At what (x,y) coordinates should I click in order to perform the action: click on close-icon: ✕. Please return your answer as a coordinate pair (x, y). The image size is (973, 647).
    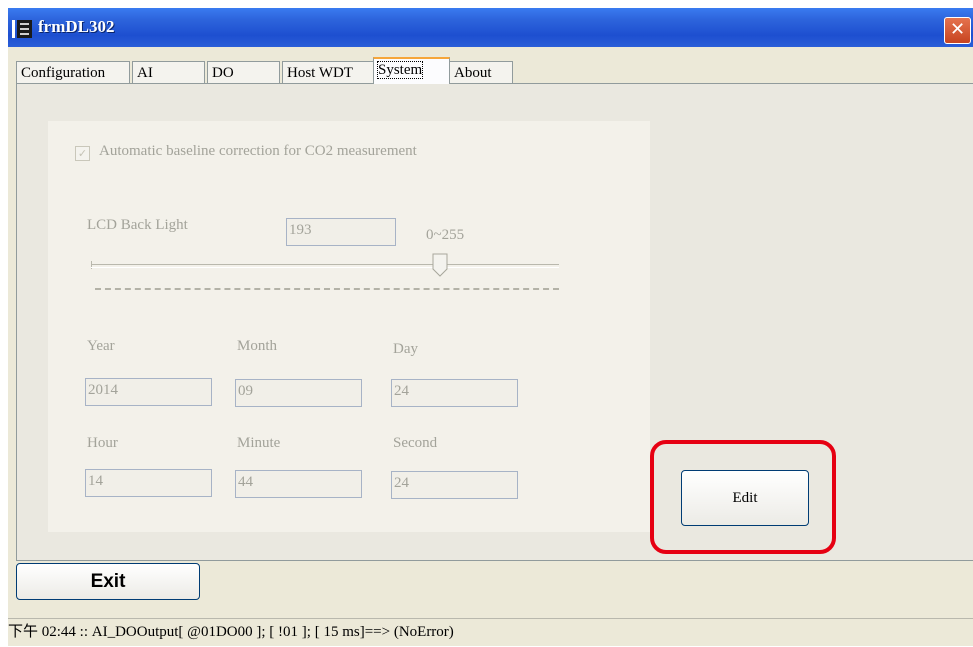
    Looking at the image, I should click on (957, 29).